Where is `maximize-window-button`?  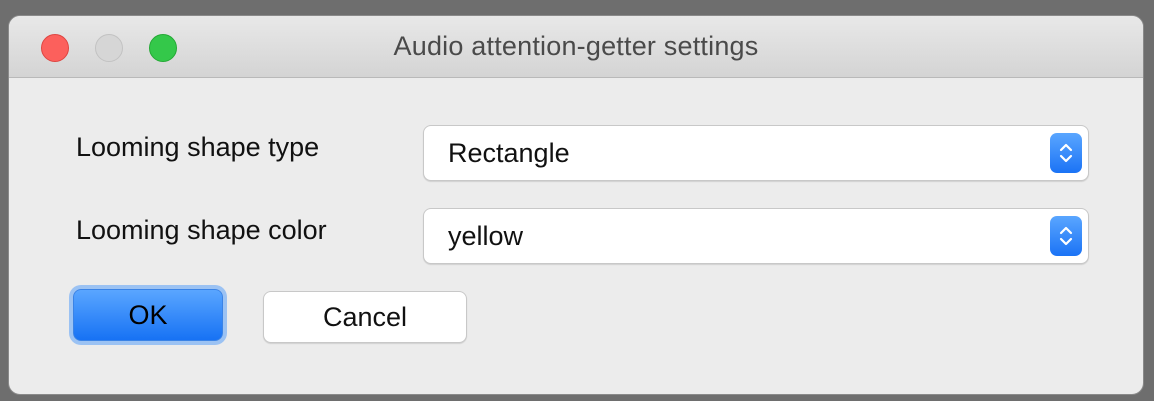
maximize-window-button is located at coordinates (163, 48).